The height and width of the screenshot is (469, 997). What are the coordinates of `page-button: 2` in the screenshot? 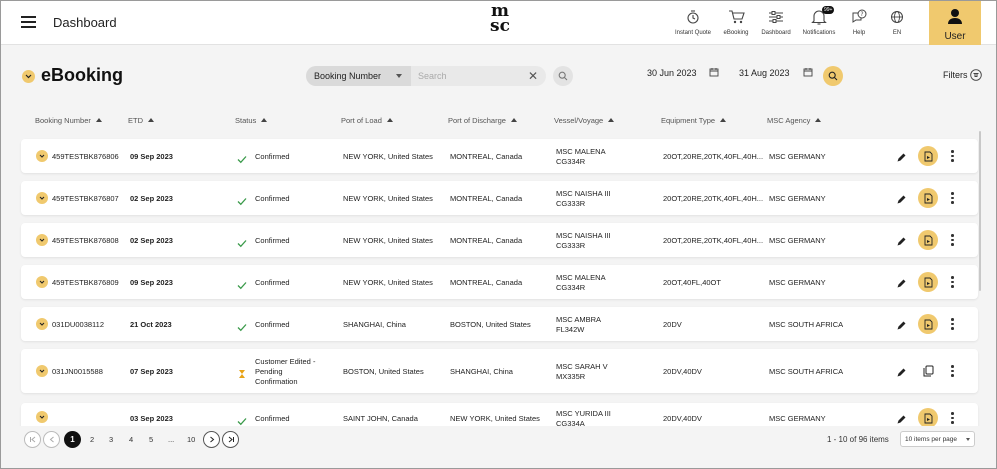 It's located at (92, 439).